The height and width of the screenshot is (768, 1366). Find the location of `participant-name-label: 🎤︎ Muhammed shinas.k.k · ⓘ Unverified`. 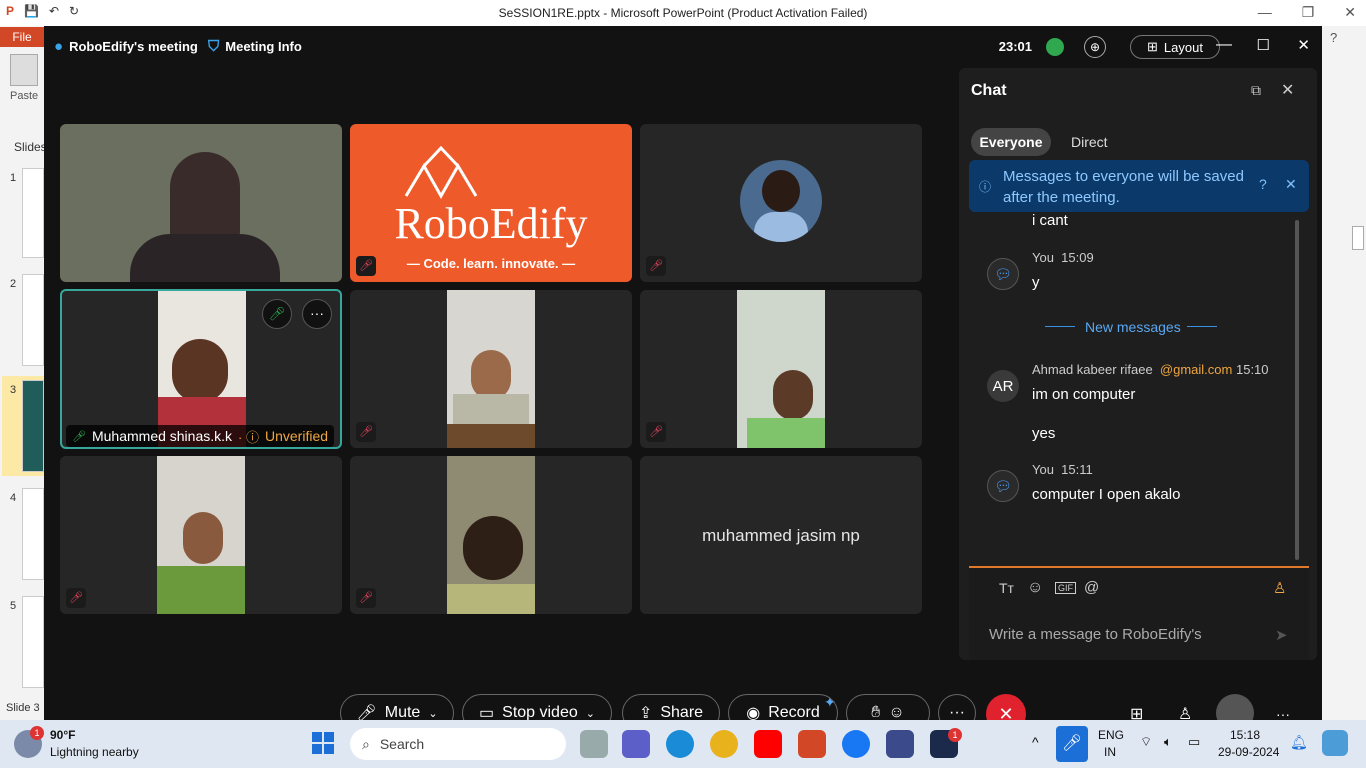

participant-name-label: 🎤︎ Muhammed shinas.k.k · ⓘ Unverified is located at coordinates (200, 436).